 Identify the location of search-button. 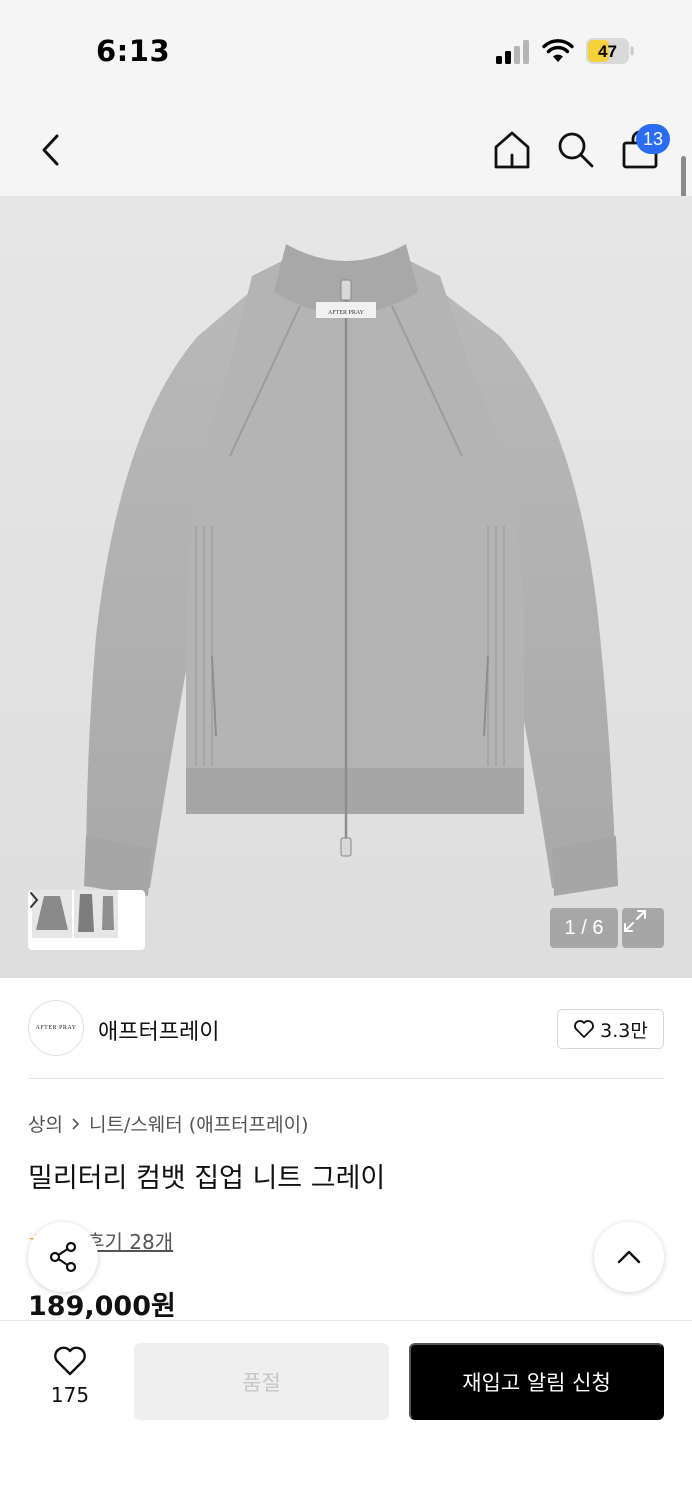
(576, 150).